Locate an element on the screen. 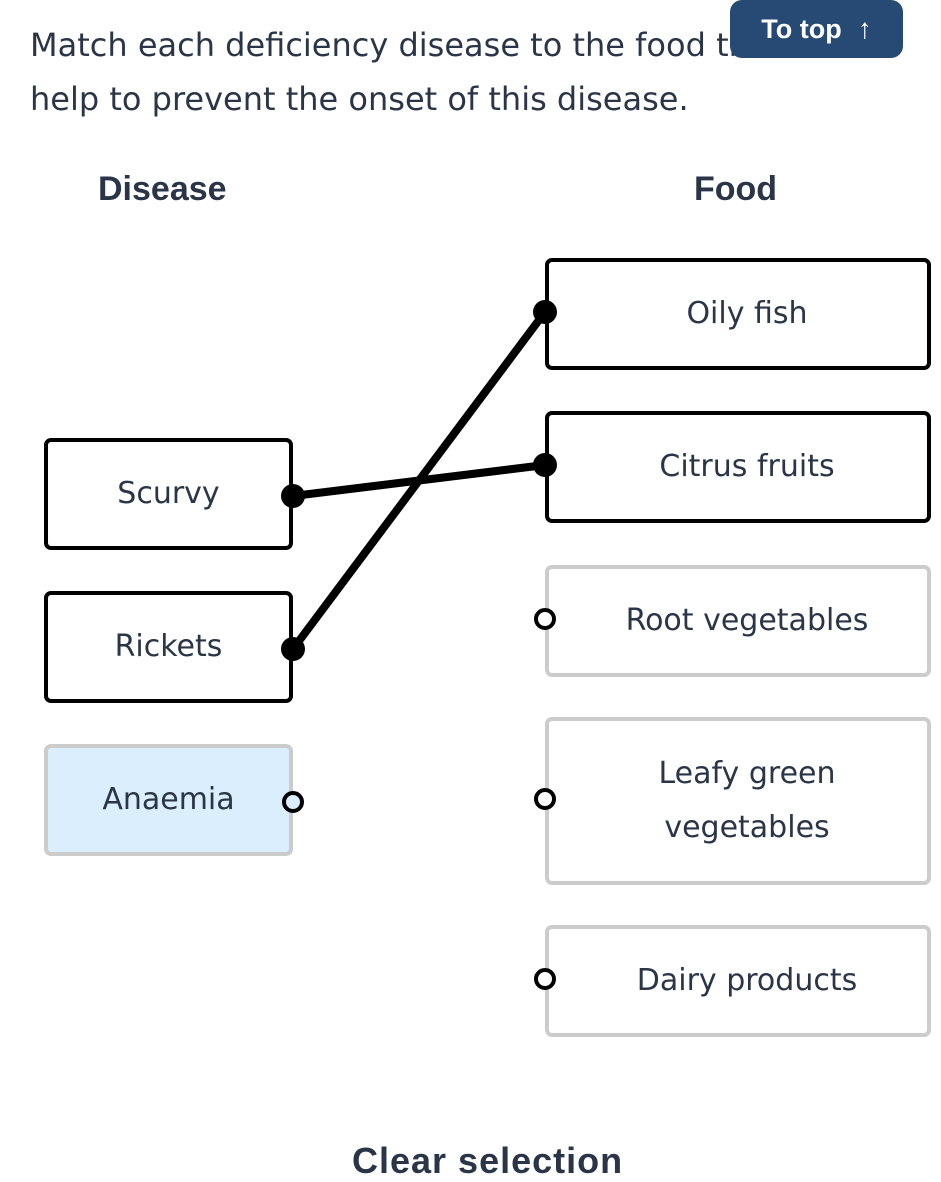  food-label: Dairy products is located at coordinates (747, 980).